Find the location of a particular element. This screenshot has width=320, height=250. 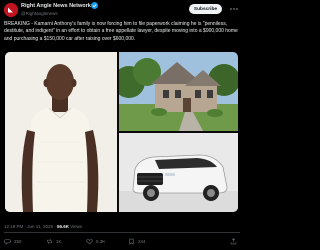

action-bar: 250 1K 5.3K 244 is located at coordinates (122, 241).